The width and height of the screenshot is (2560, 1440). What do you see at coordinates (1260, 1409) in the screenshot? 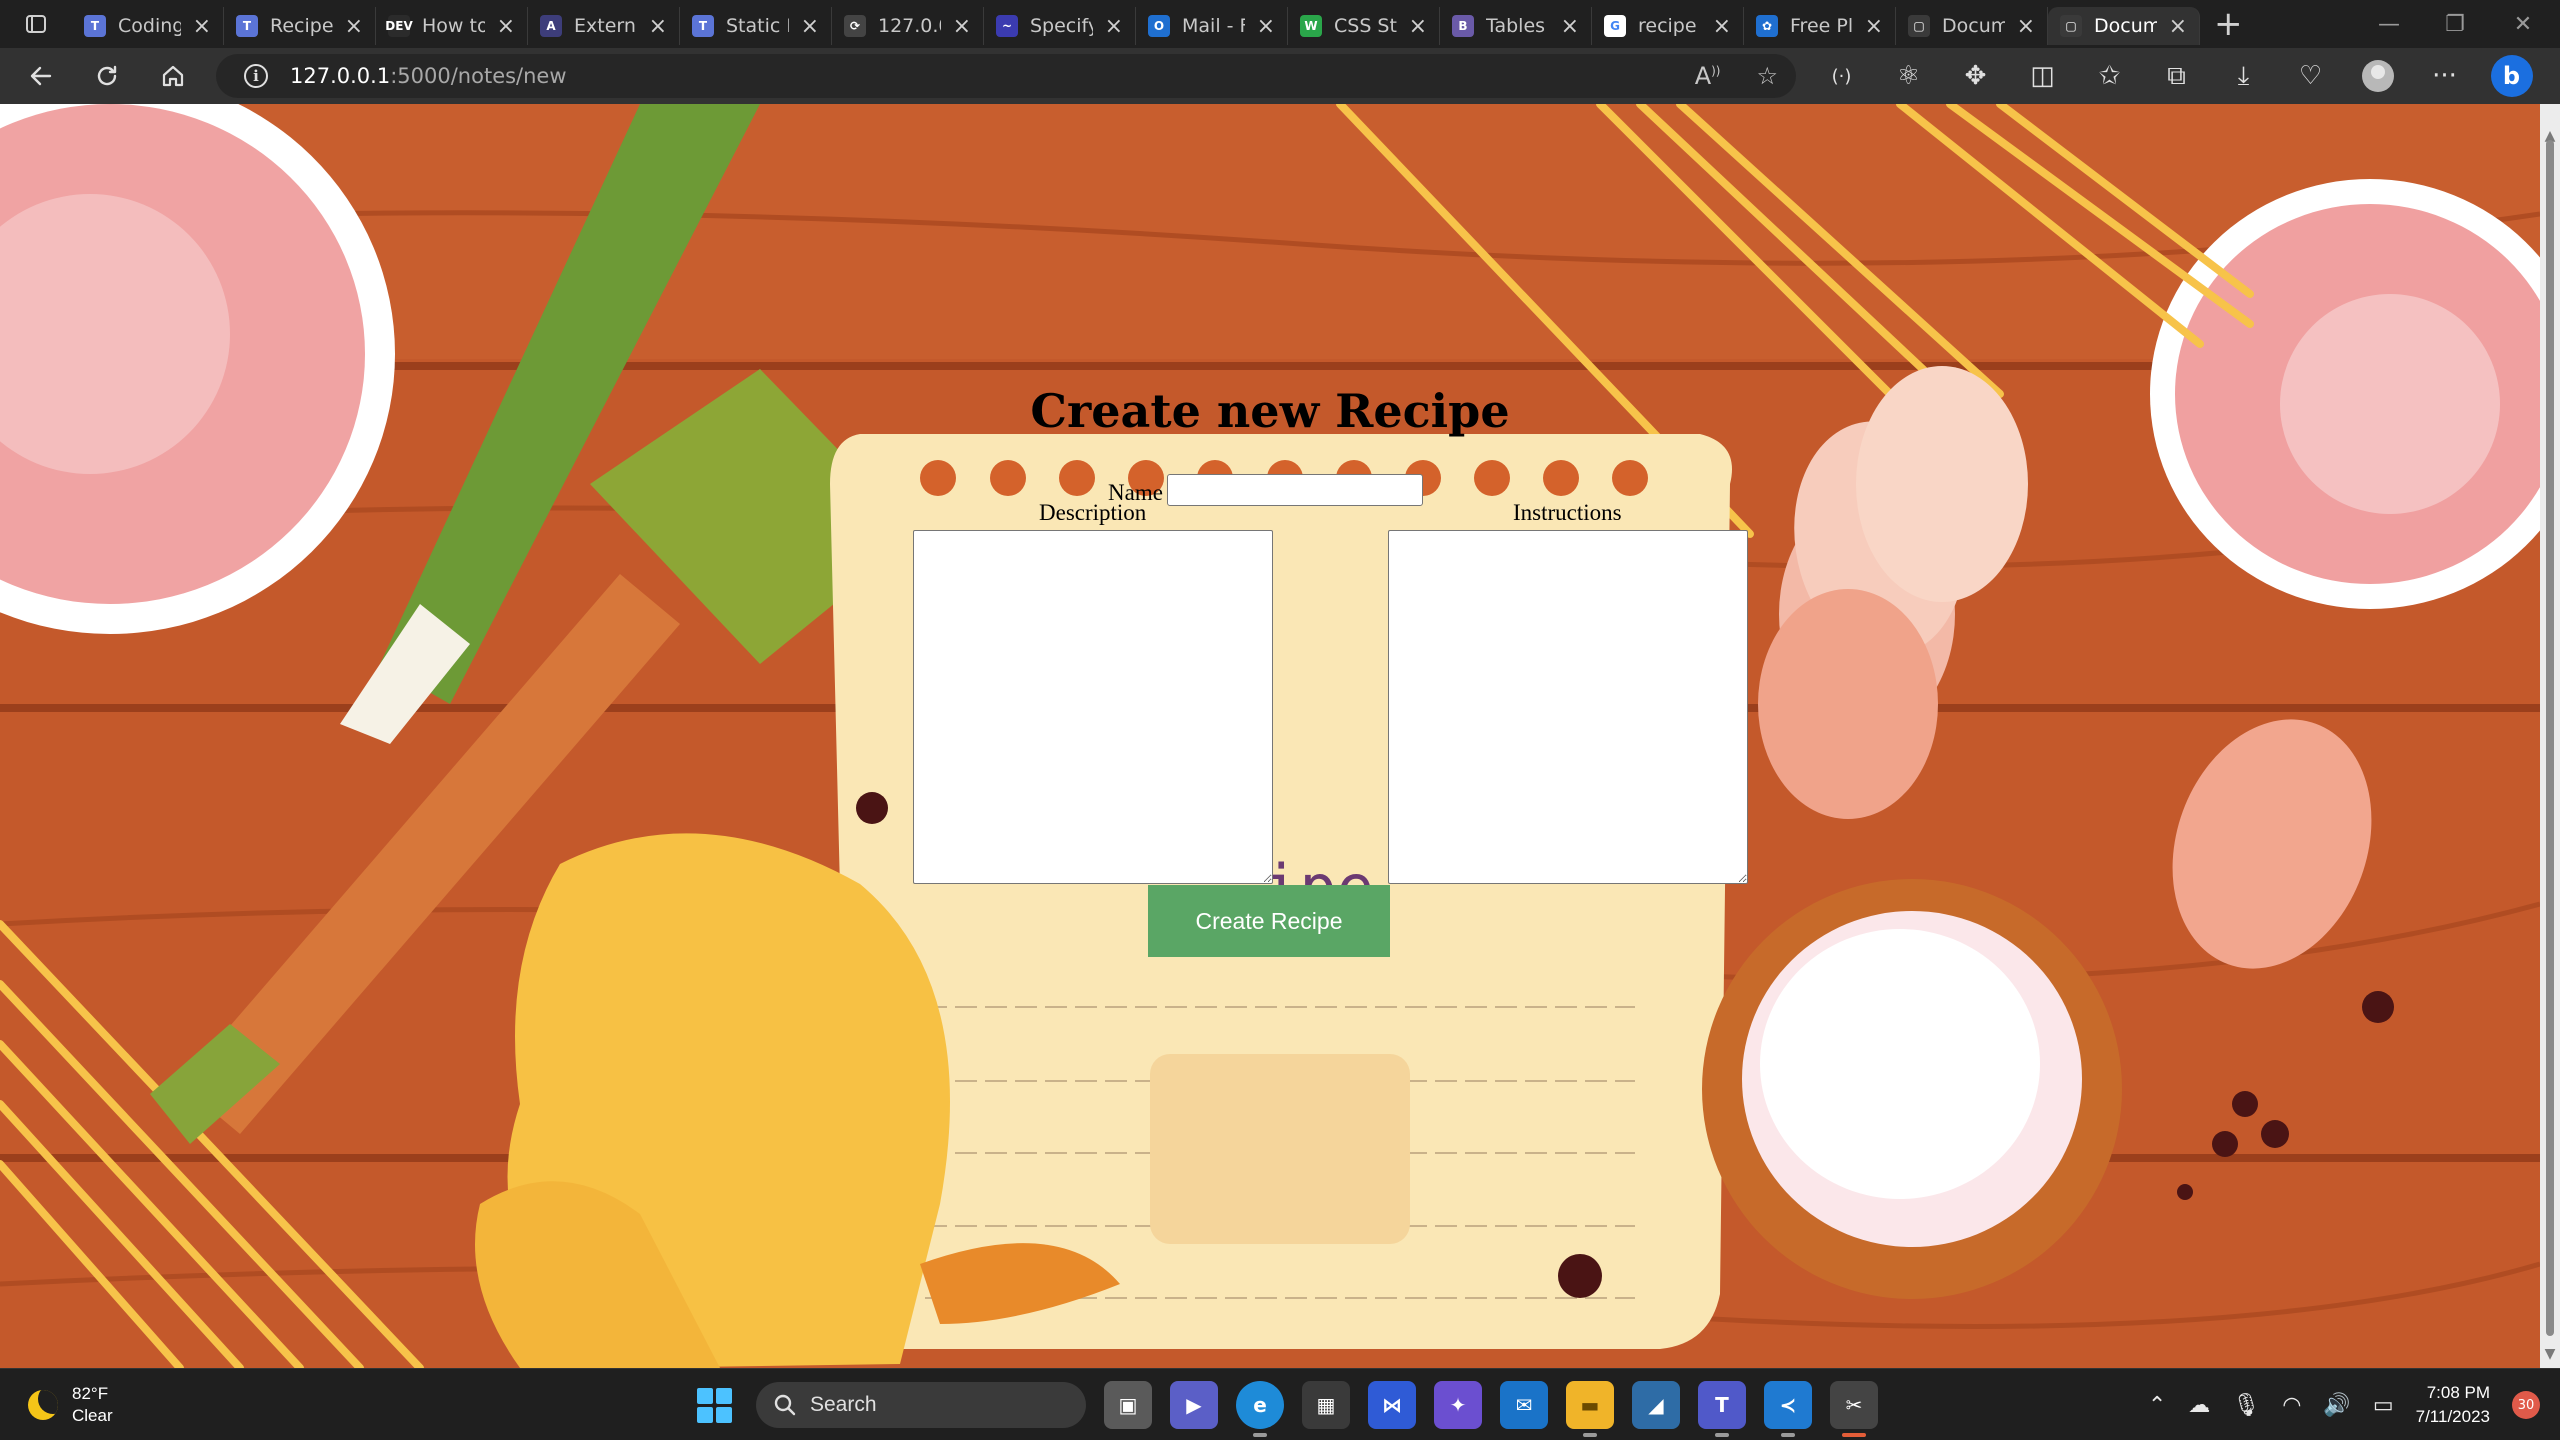
I see `edge-browser-icon: e` at bounding box center [1260, 1409].